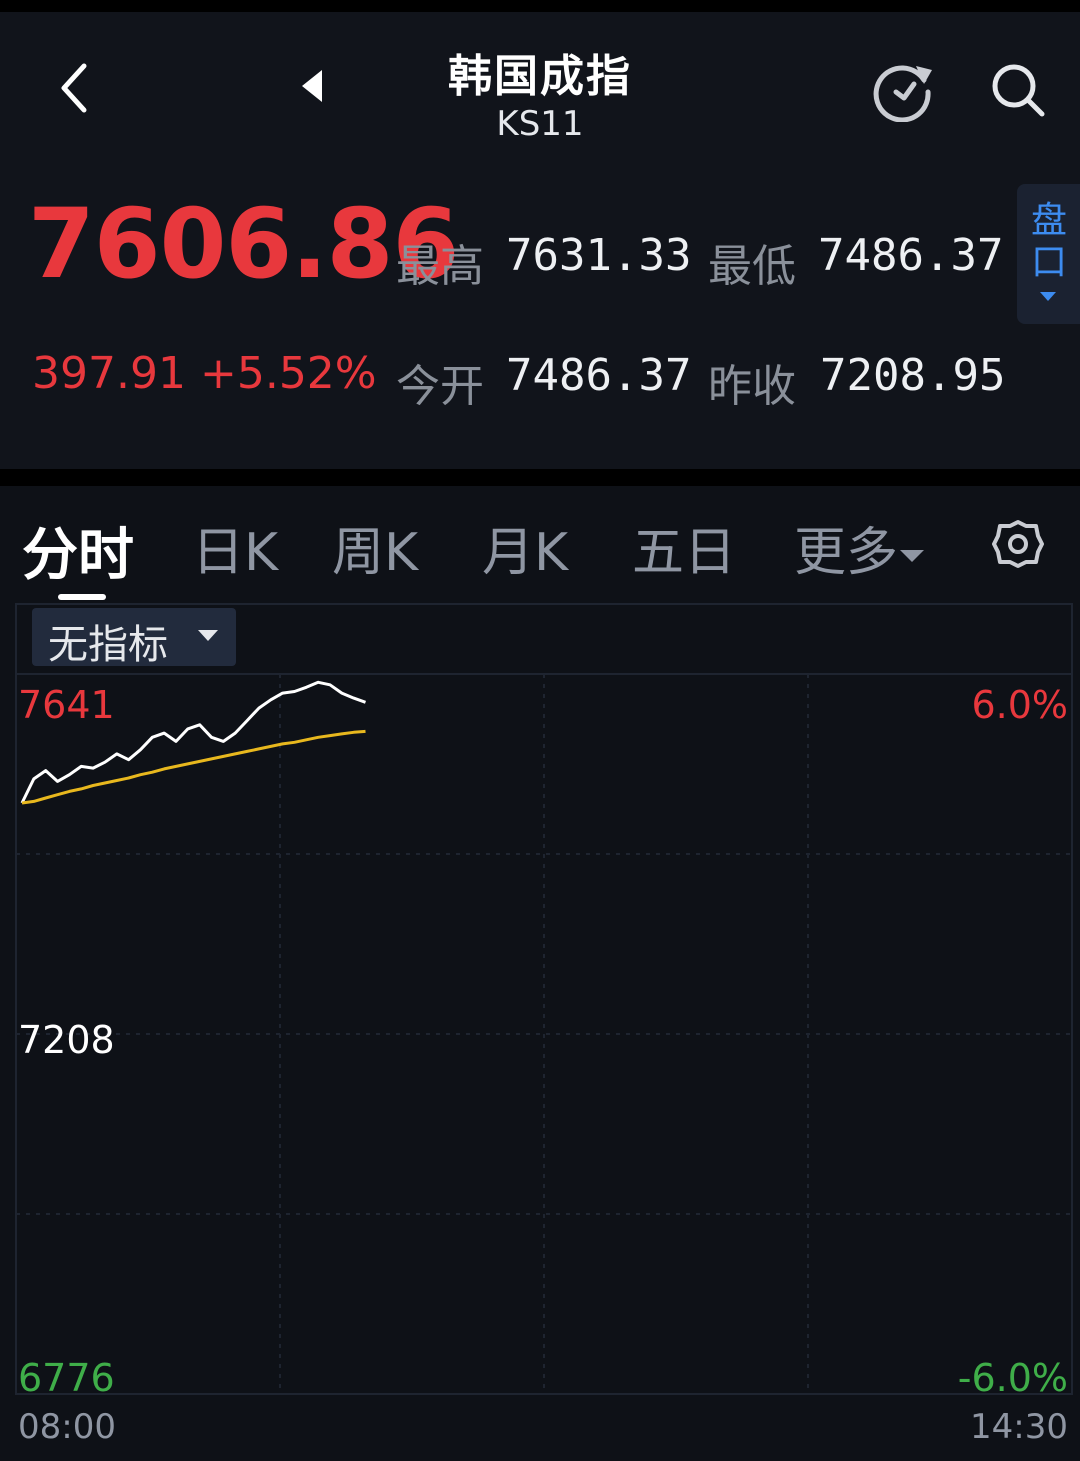 The width and height of the screenshot is (1080, 1461). I want to click on chevron-down-icon, so click(1048, 296).